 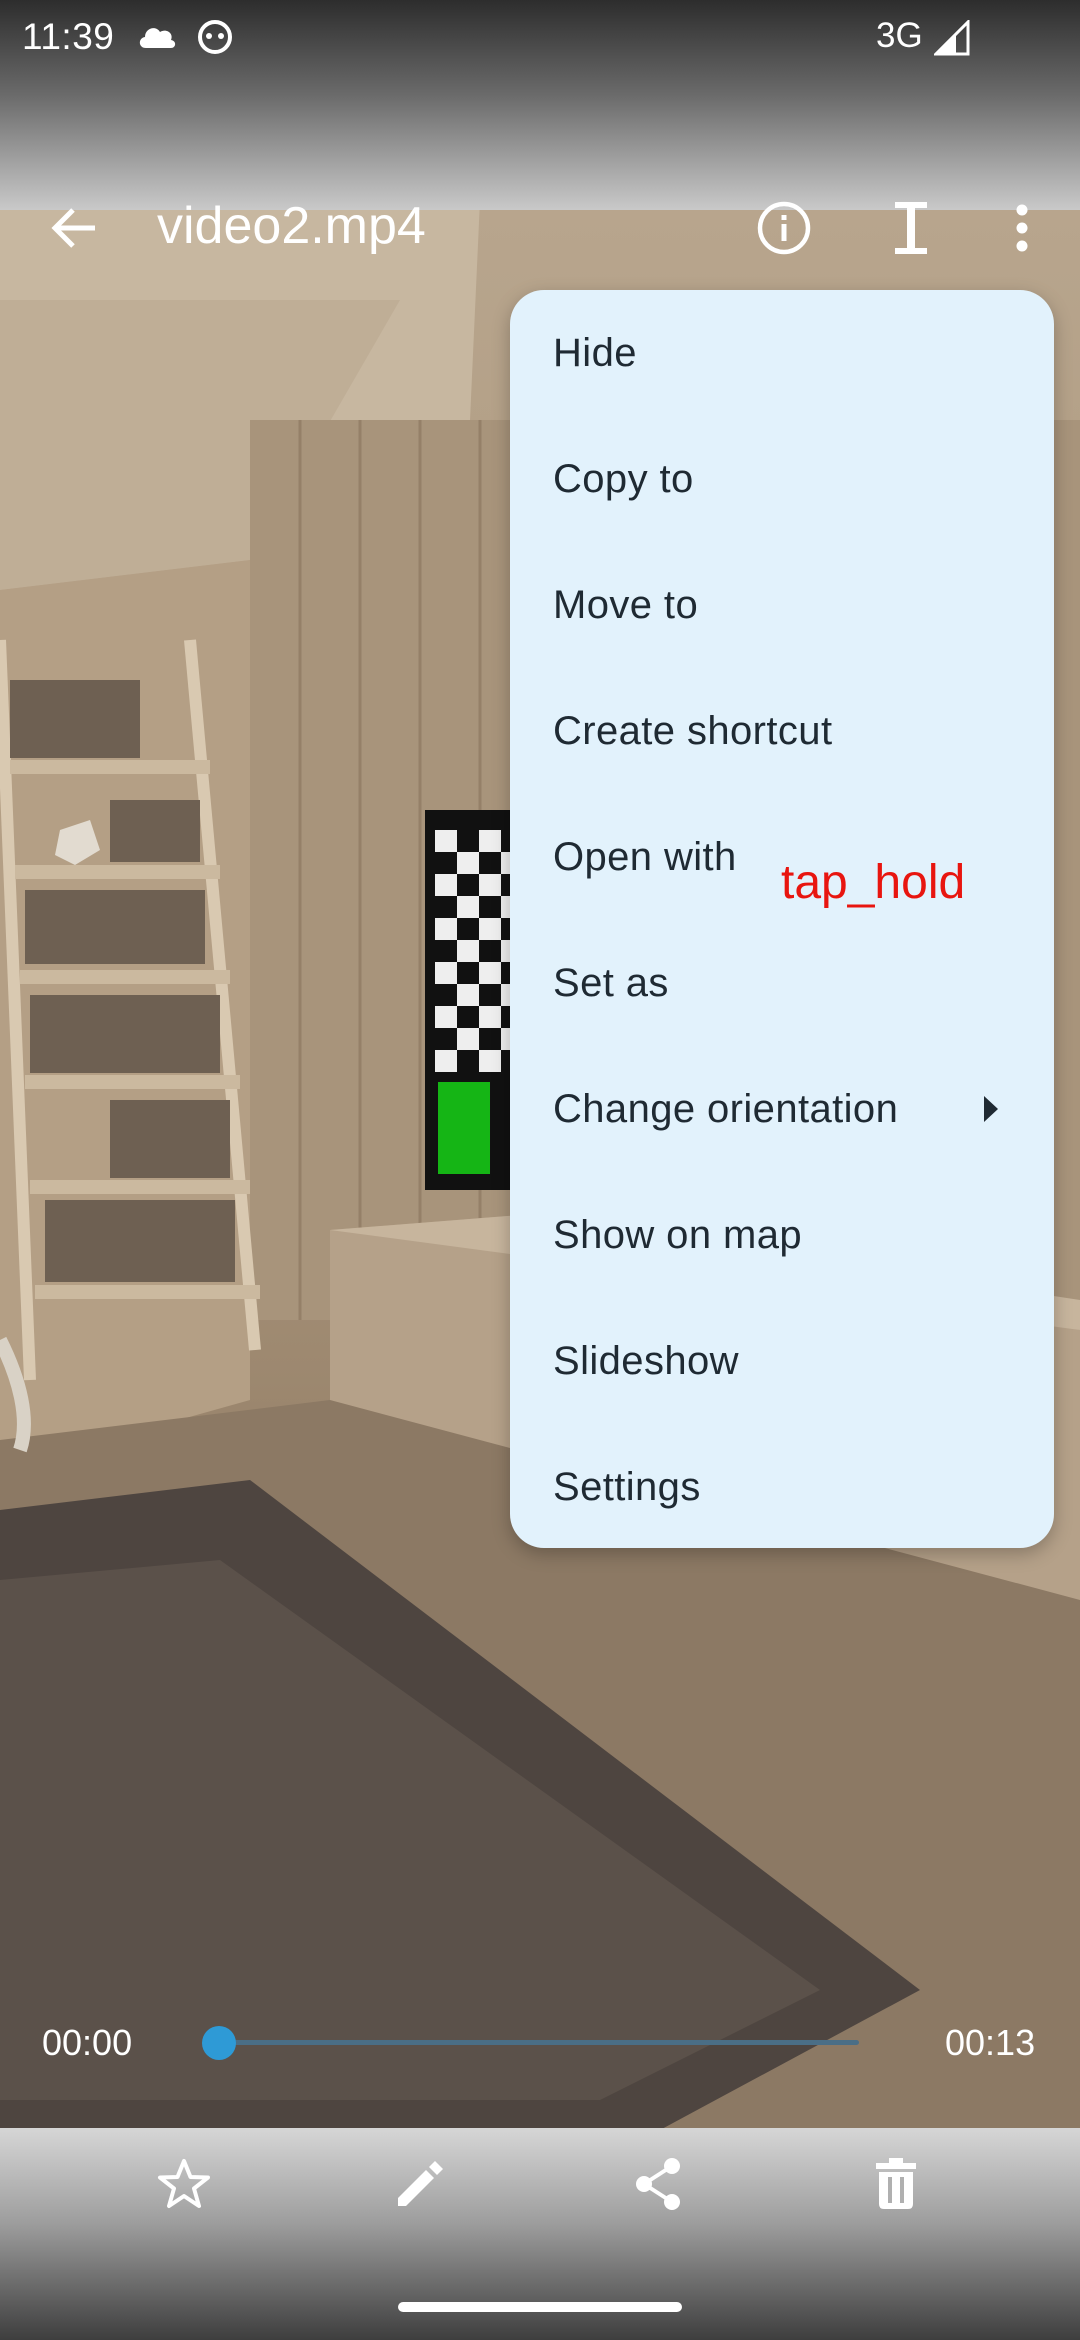 I want to click on menu-item-settings: Settings, so click(x=782, y=1487).